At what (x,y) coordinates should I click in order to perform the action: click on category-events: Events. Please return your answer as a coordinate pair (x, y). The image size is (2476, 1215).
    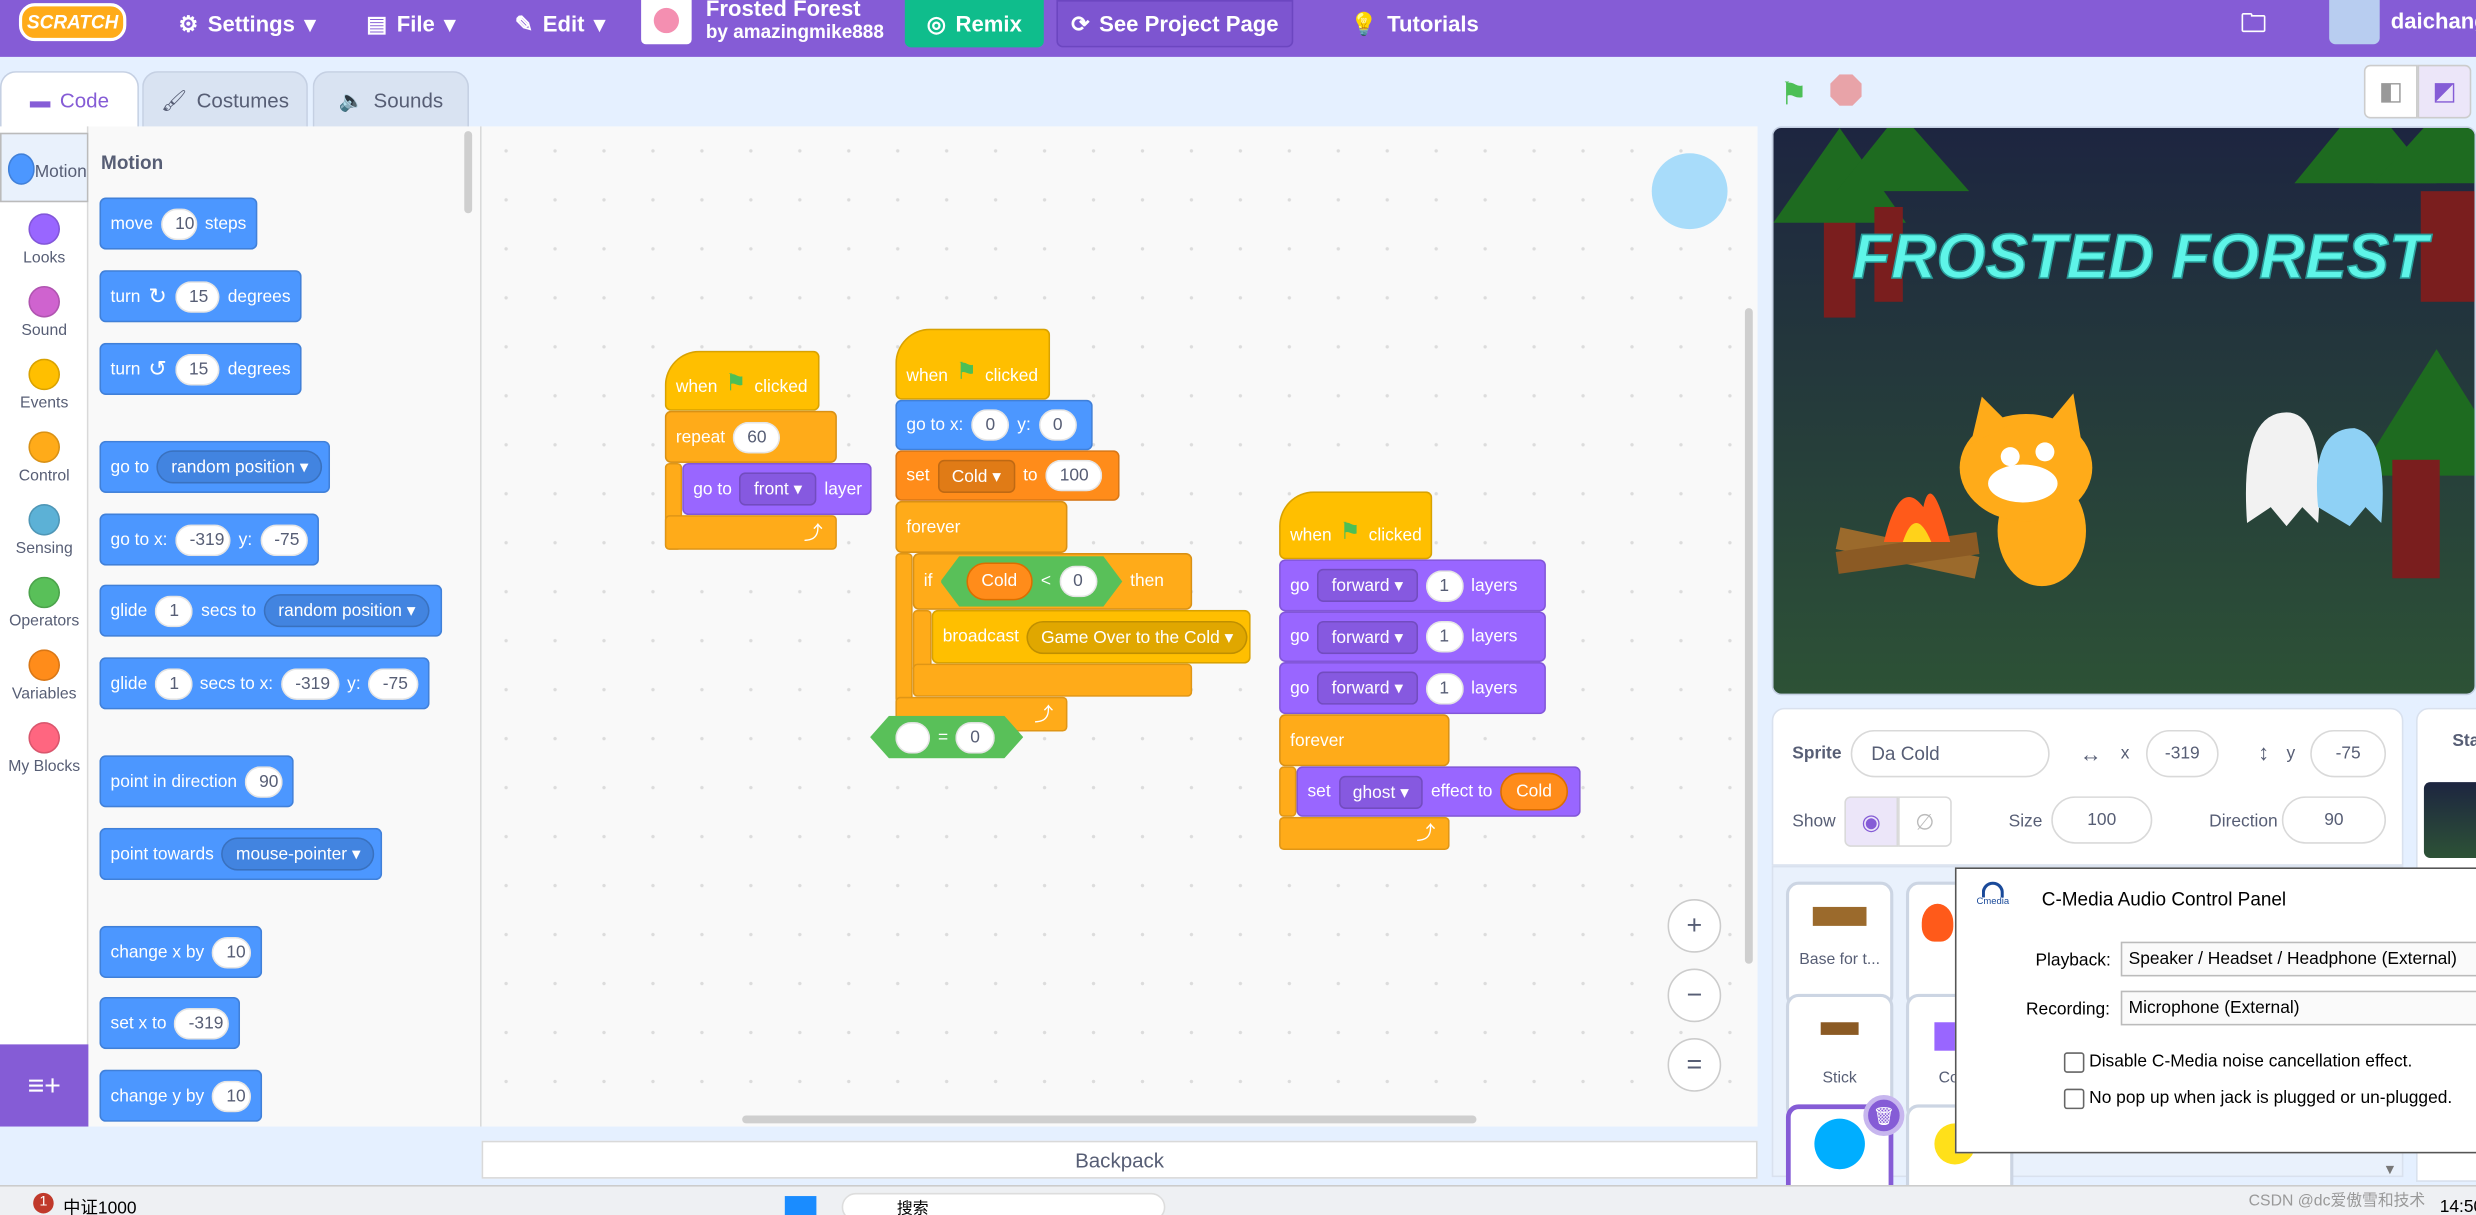
    Looking at the image, I should click on (44, 386).